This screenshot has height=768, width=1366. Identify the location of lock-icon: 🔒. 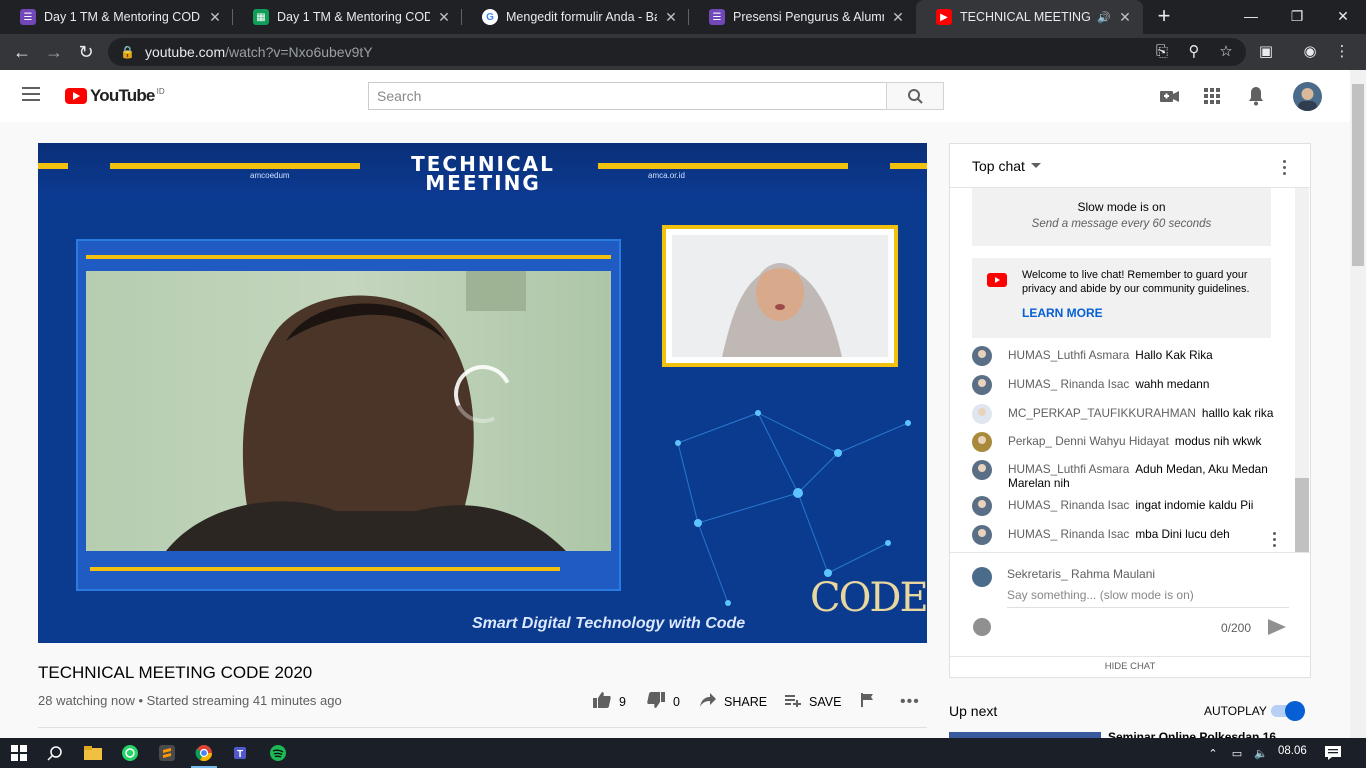
(127, 52).